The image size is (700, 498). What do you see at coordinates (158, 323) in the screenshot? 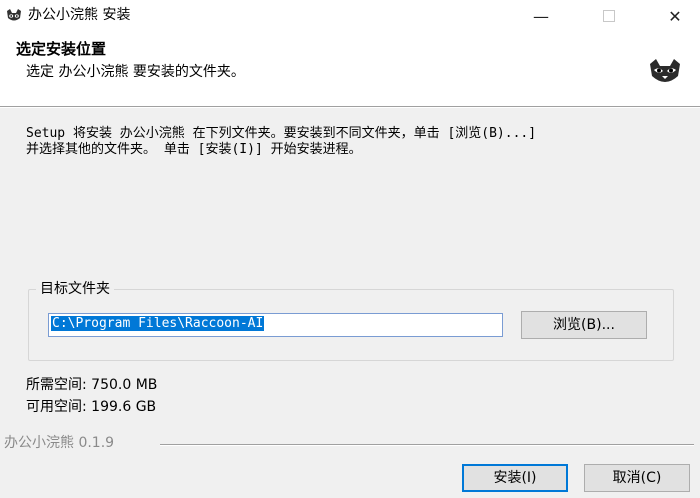
I see `install-dir-value: C:\Program Files\Raccoon-AI` at bounding box center [158, 323].